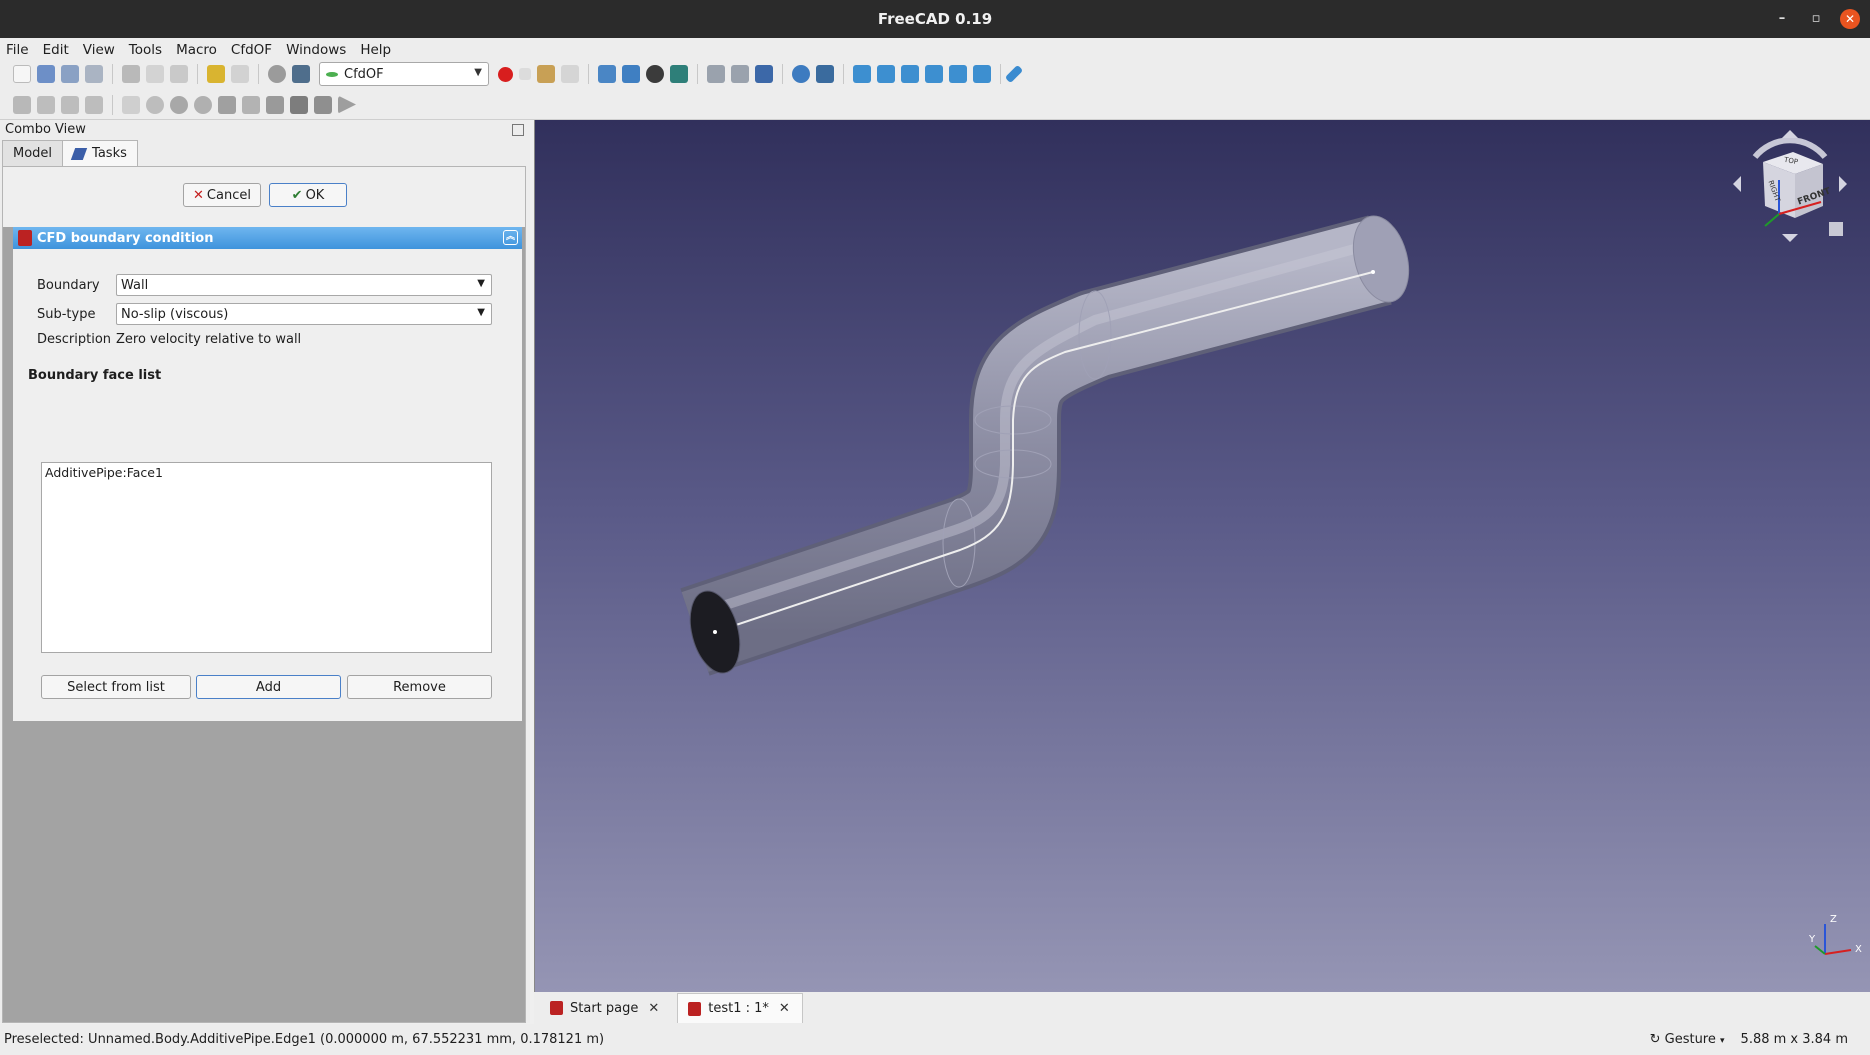  I want to click on scalar-transport-icon, so click(275, 104).